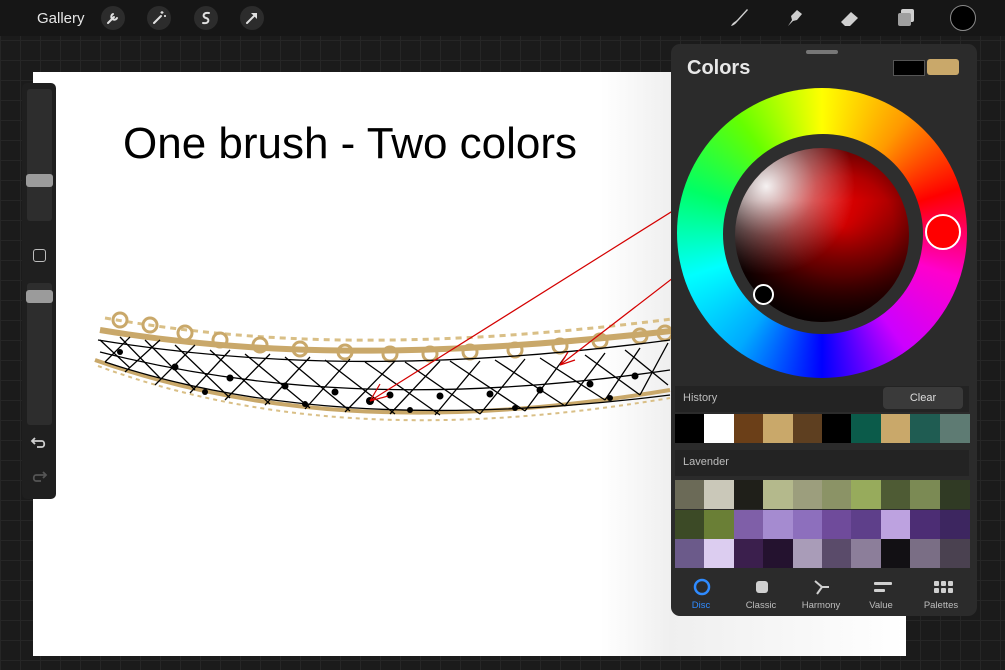  Describe the element at coordinates (113, 18) in the screenshot. I see `wrench-icon` at that location.